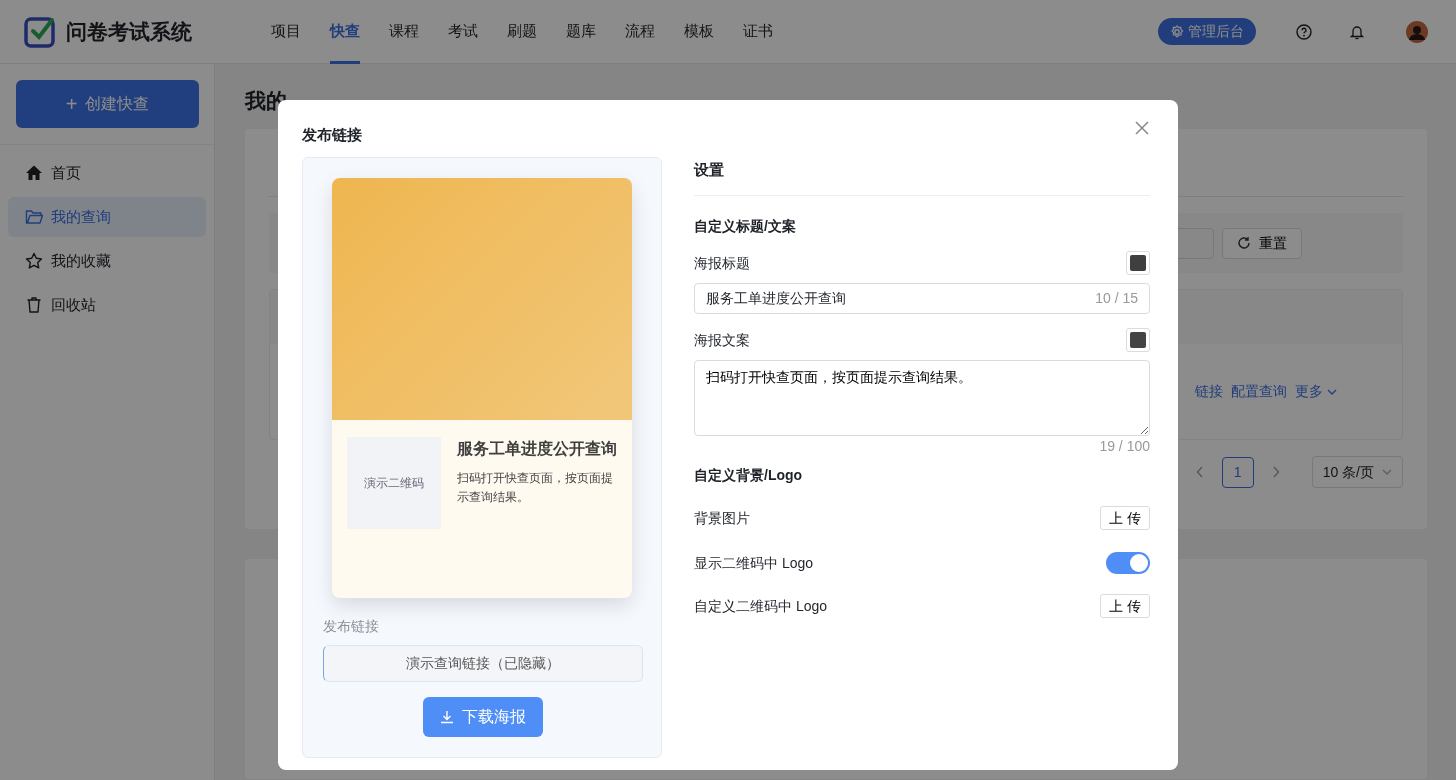  I want to click on sidebar-item: 我的收藏, so click(107, 261).